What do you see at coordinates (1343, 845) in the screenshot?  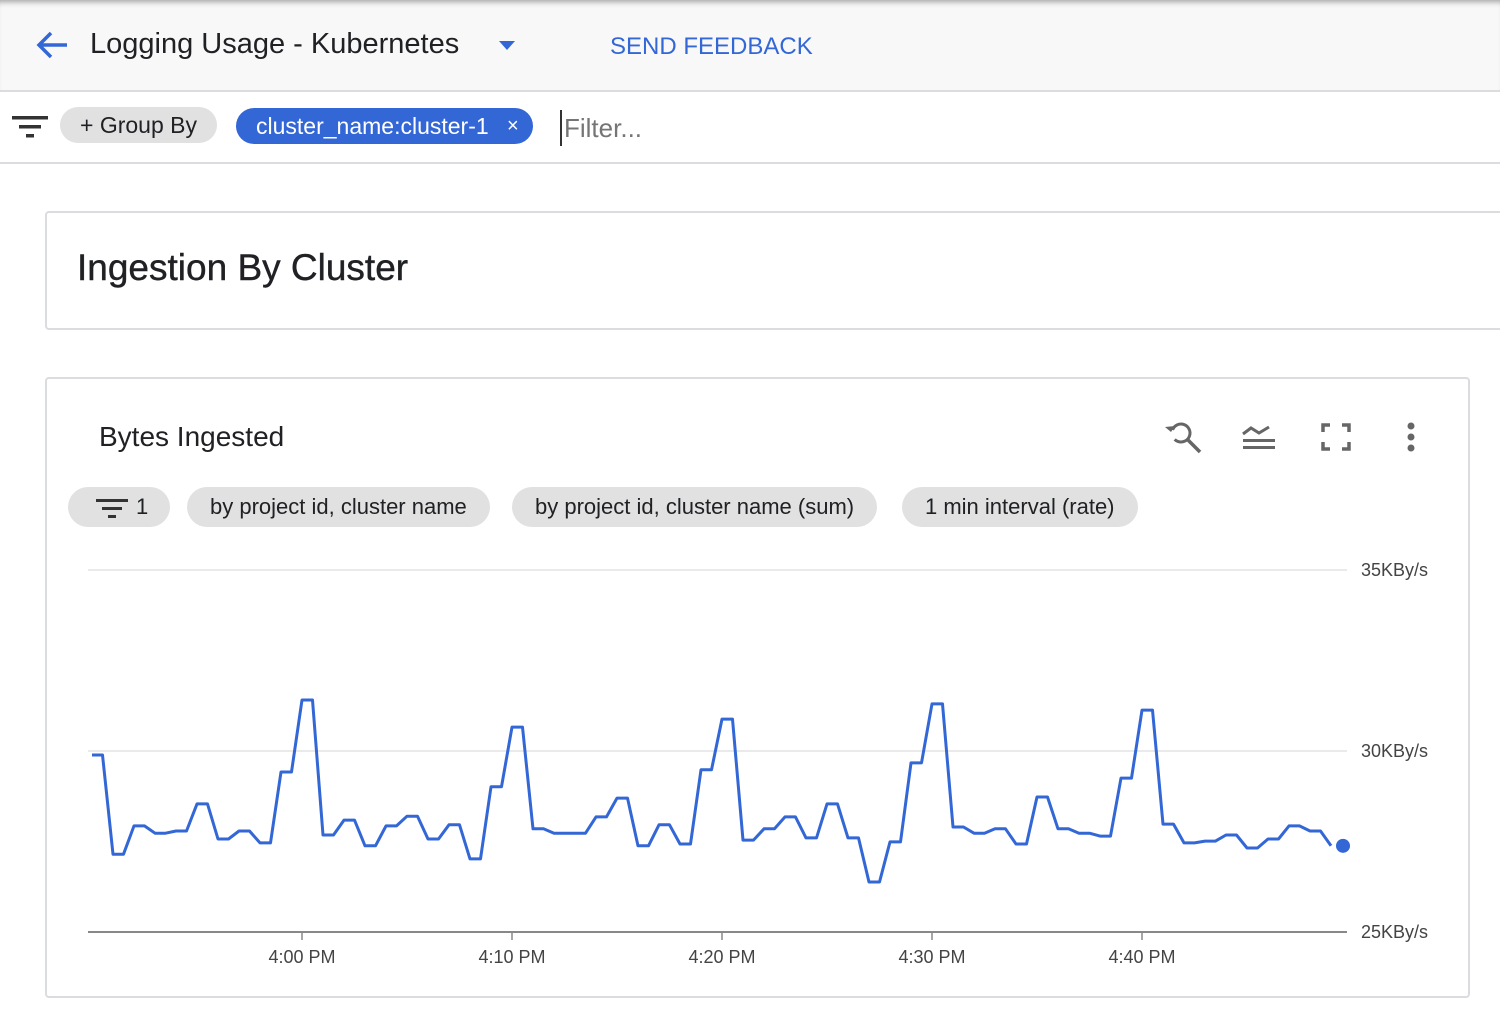 I see `last-point-marker` at bounding box center [1343, 845].